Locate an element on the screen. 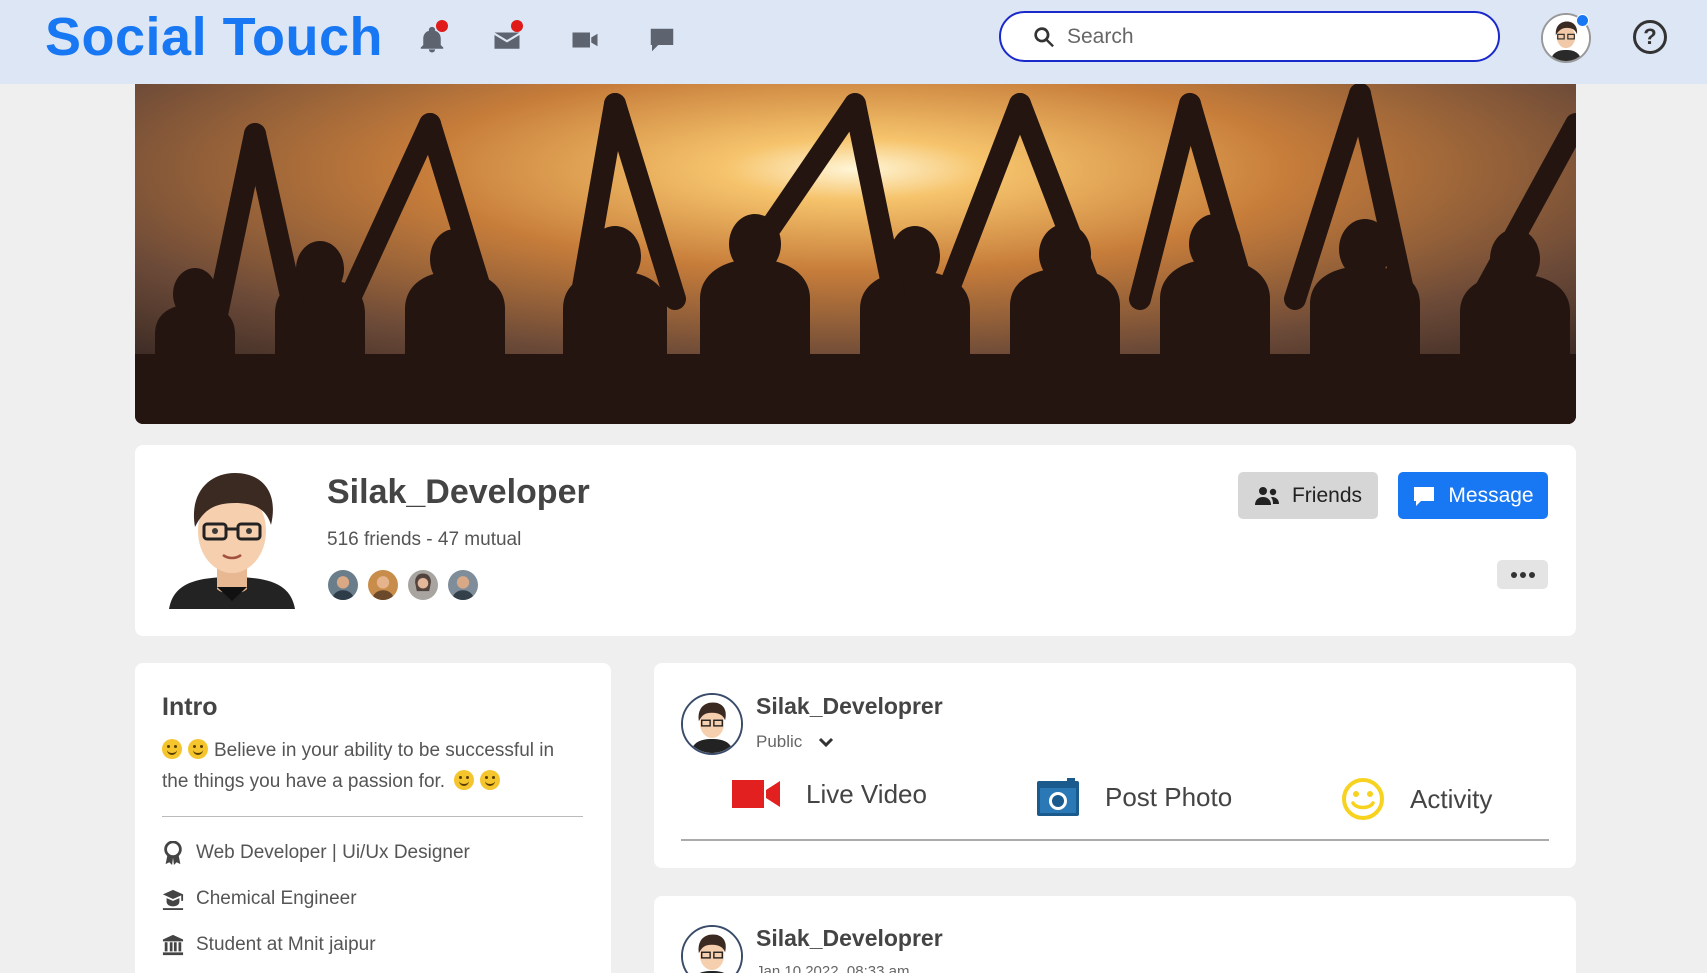  create-post-divider is located at coordinates (1115, 840).